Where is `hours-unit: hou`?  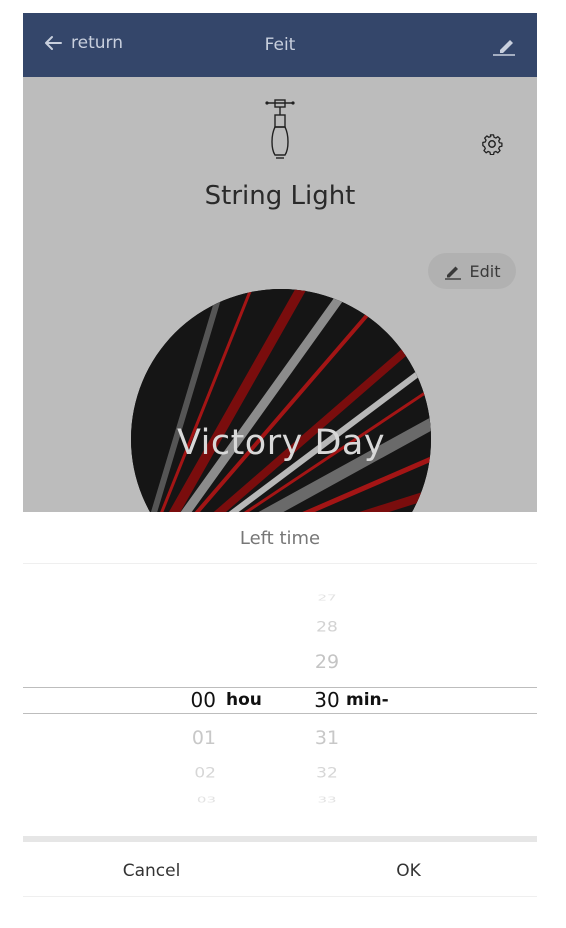 hours-unit: hou is located at coordinates (244, 700).